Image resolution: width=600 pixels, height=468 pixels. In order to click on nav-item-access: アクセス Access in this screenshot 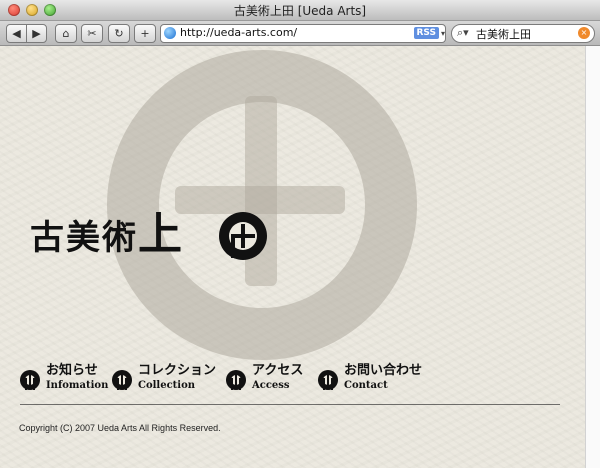, I will do `click(264, 384)`.